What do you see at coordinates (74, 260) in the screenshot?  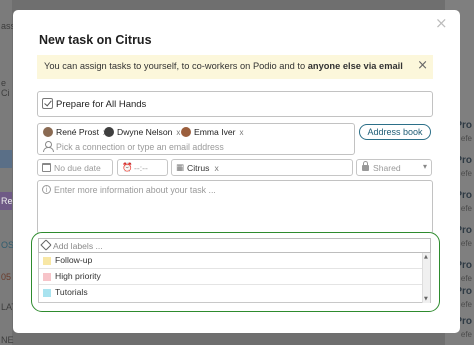 I see `label-option-name: Follow-up` at bounding box center [74, 260].